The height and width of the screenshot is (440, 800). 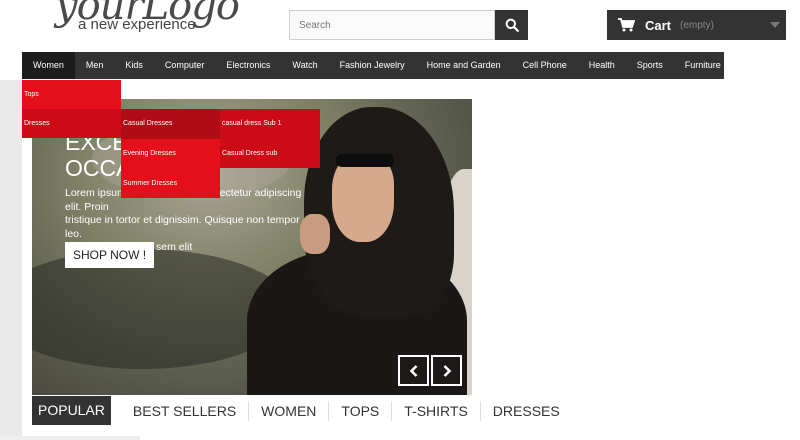 What do you see at coordinates (289, 410) in the screenshot?
I see `tab-women: WOMEN` at bounding box center [289, 410].